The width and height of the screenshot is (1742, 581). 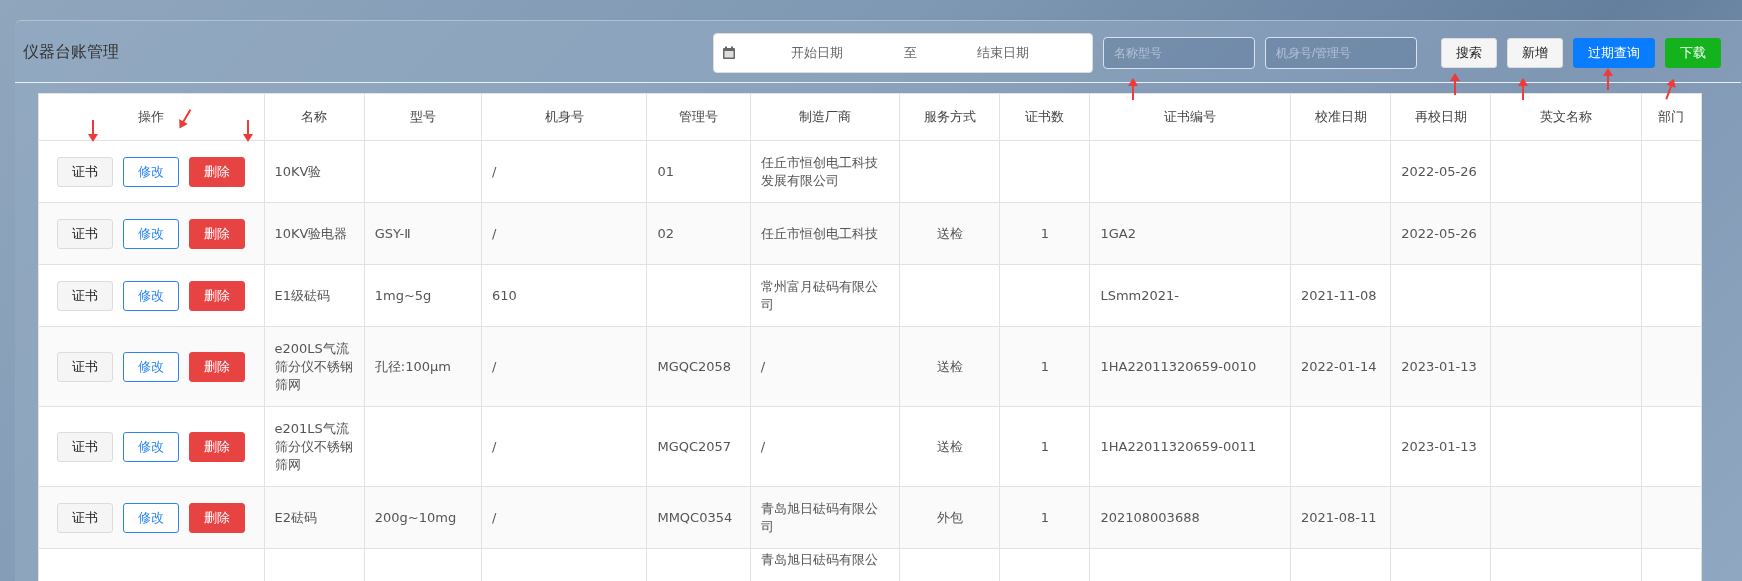 I want to click on table-cell: 1HA22011320659-0011, so click(x=1178, y=446).